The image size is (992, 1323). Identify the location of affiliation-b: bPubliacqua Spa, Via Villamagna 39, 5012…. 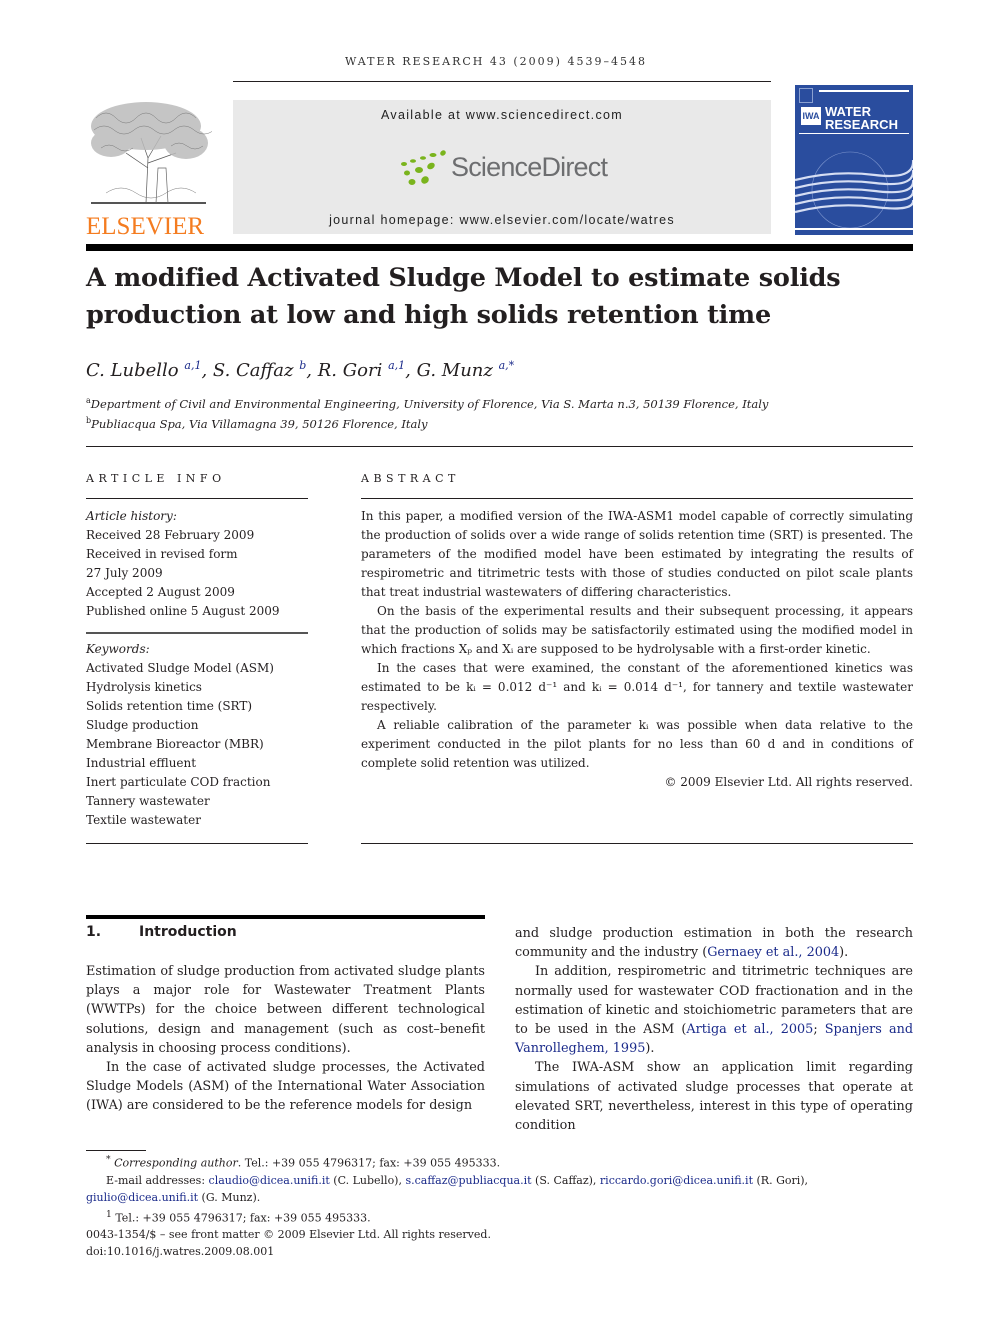
(257, 423).